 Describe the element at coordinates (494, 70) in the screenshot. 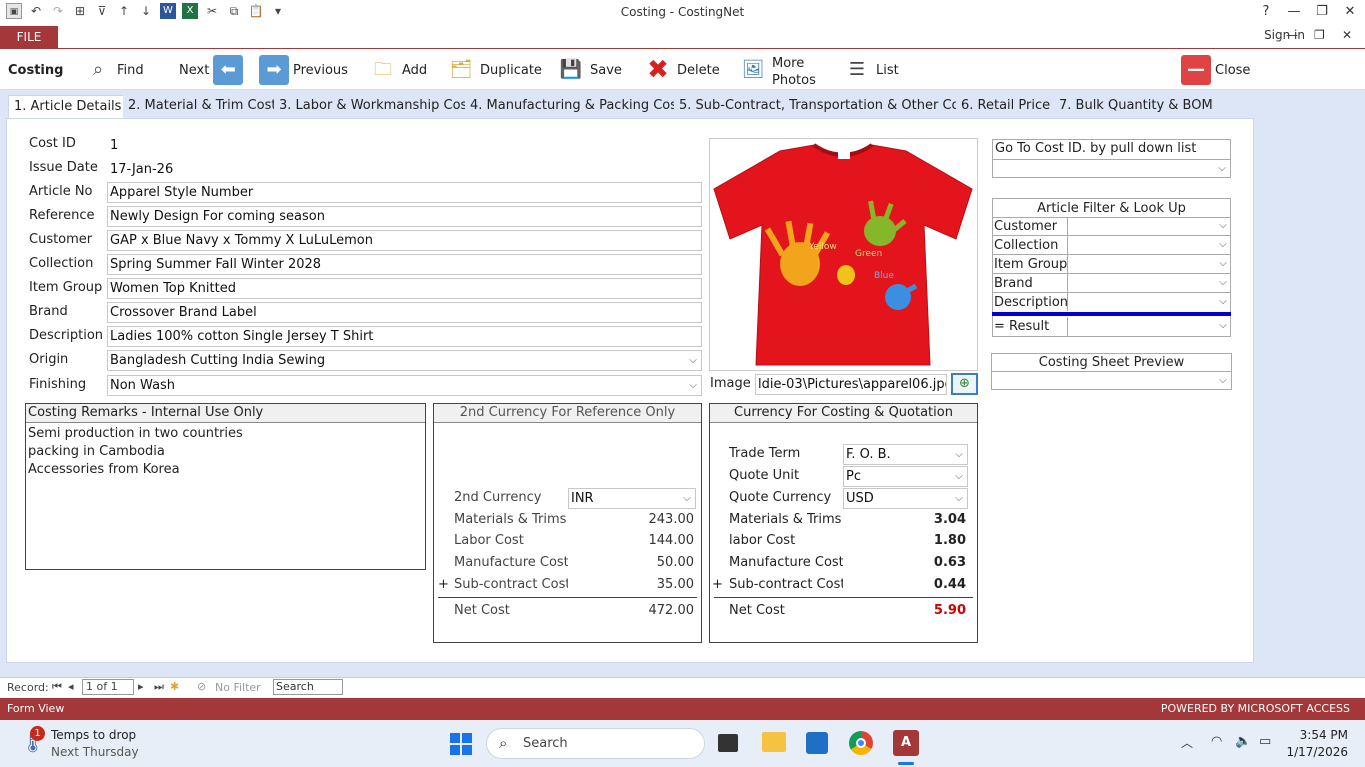

I see `duplicate-button: 🗂 Duplicate` at that location.